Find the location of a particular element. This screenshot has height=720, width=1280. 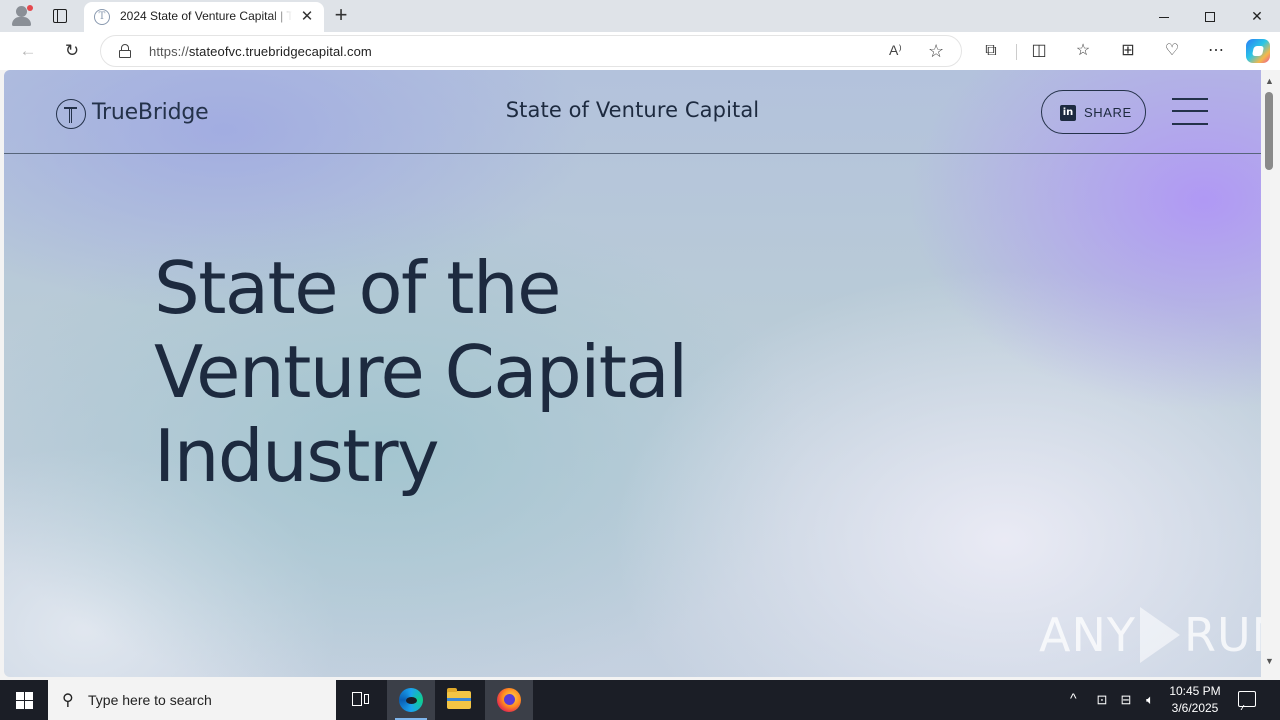

hamburger-menu-icon is located at coordinates (1191, 112).